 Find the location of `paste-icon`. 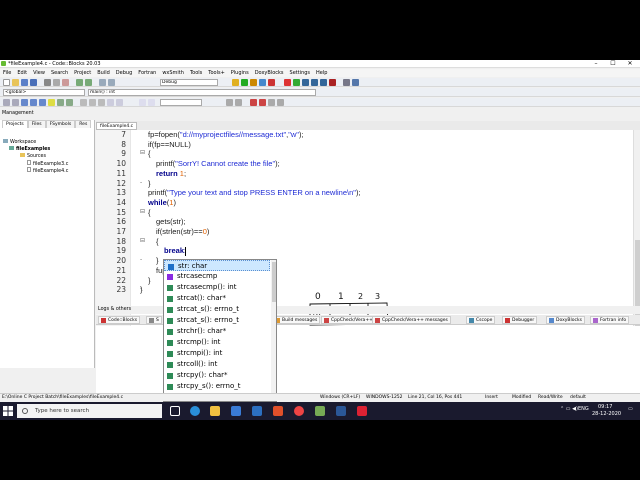

paste-icon is located at coordinates (65, 82).